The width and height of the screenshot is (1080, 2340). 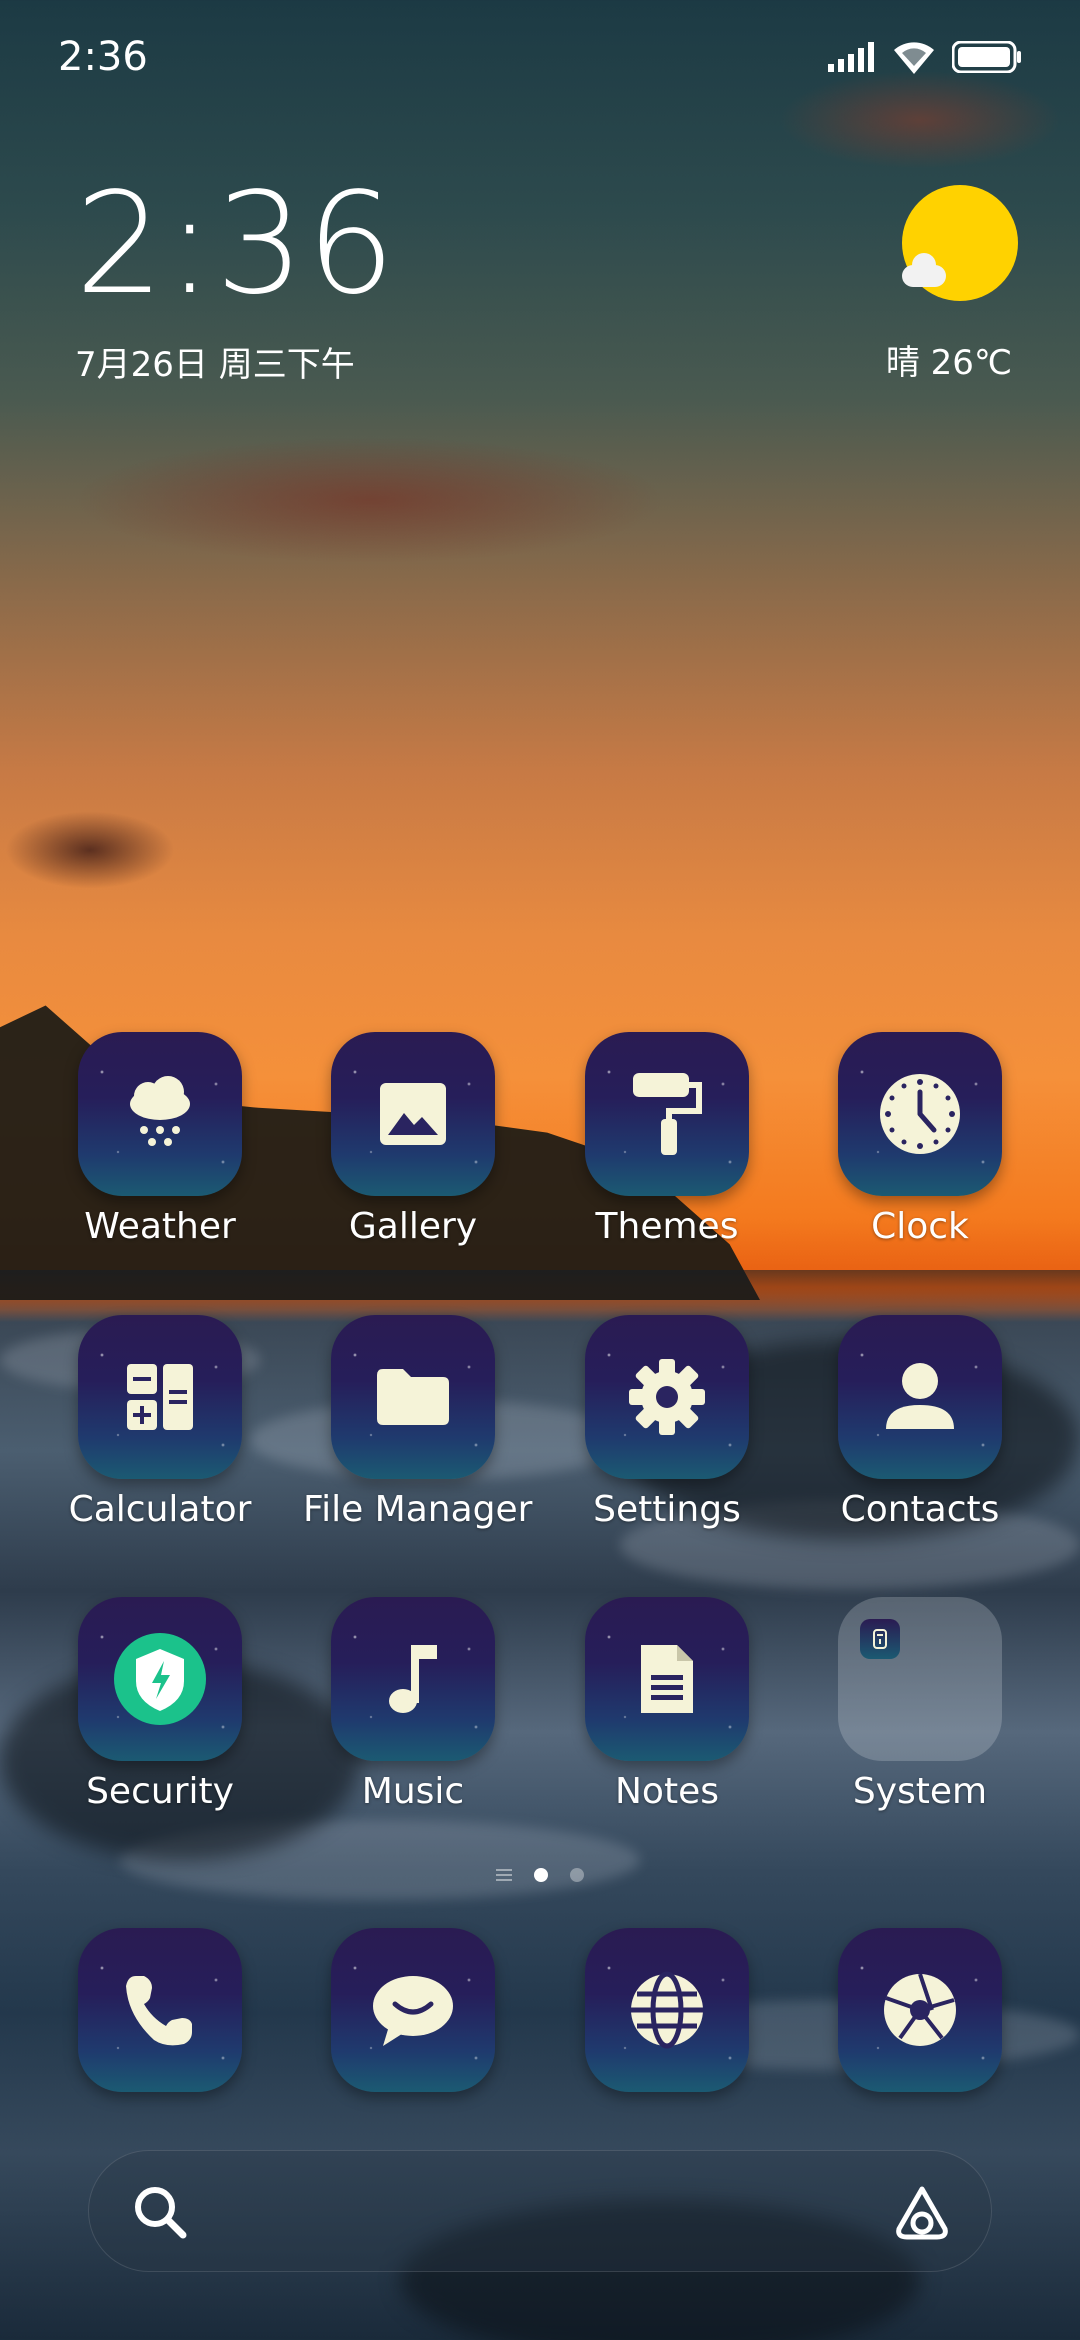 What do you see at coordinates (160, 1679) in the screenshot?
I see `shield-icon` at bounding box center [160, 1679].